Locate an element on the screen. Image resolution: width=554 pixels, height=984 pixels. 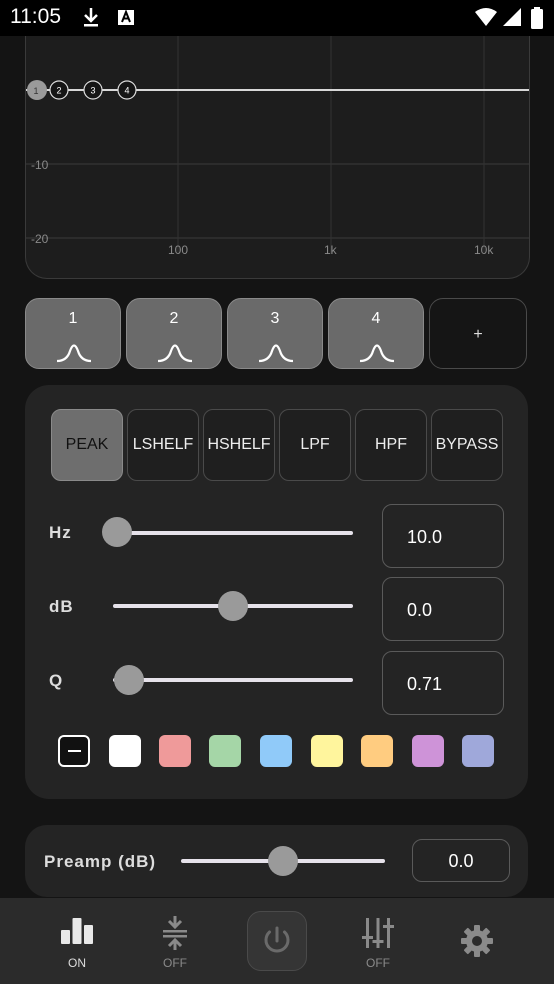
db-slider-thumb is located at coordinates (233, 606).